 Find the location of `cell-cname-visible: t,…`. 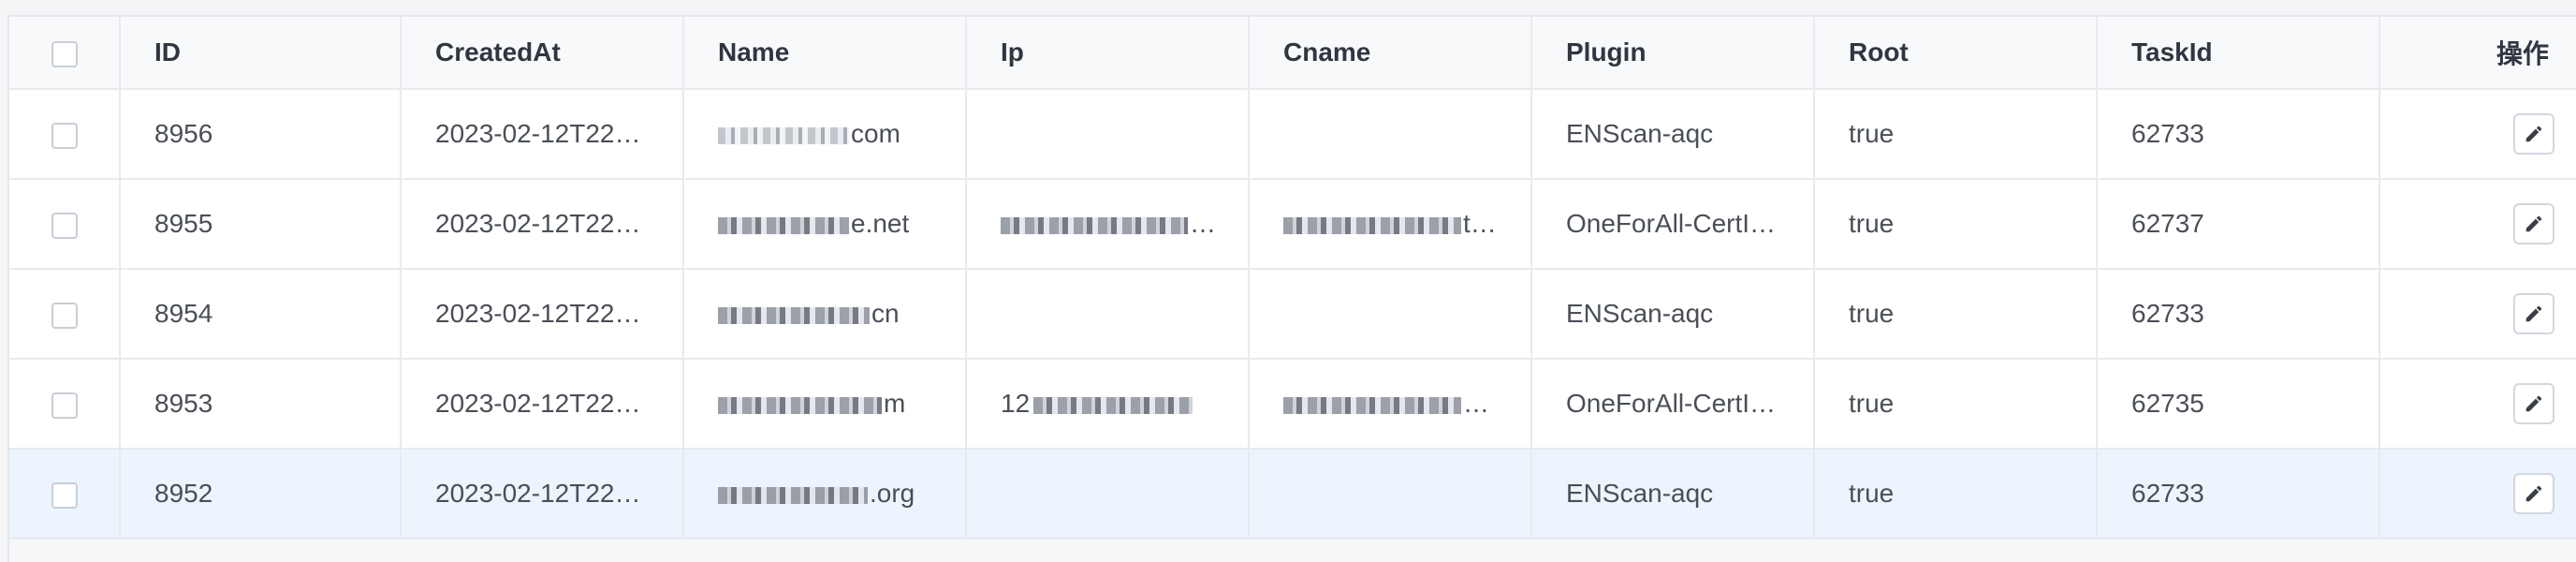

cell-cname-visible: t,… is located at coordinates (1483, 223).